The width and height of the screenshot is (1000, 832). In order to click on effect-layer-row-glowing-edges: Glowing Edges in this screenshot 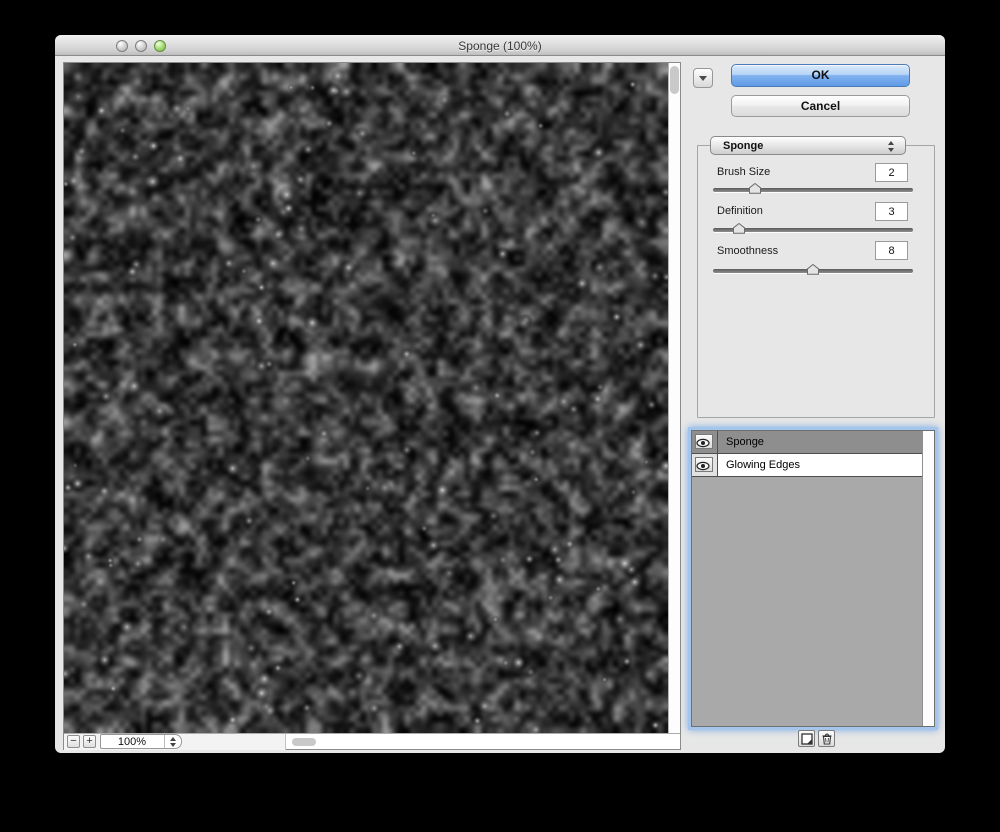, I will do `click(807, 465)`.